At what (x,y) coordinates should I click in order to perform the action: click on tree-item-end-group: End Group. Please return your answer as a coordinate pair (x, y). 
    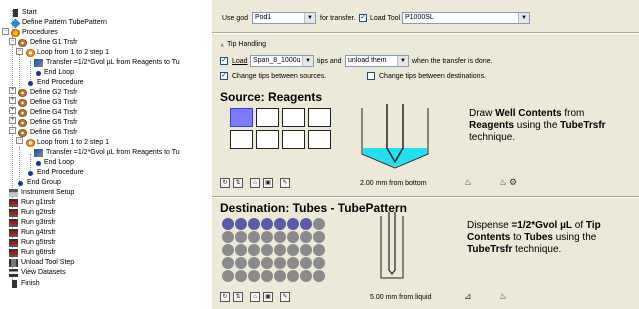
    Looking at the image, I should click on (100, 183).